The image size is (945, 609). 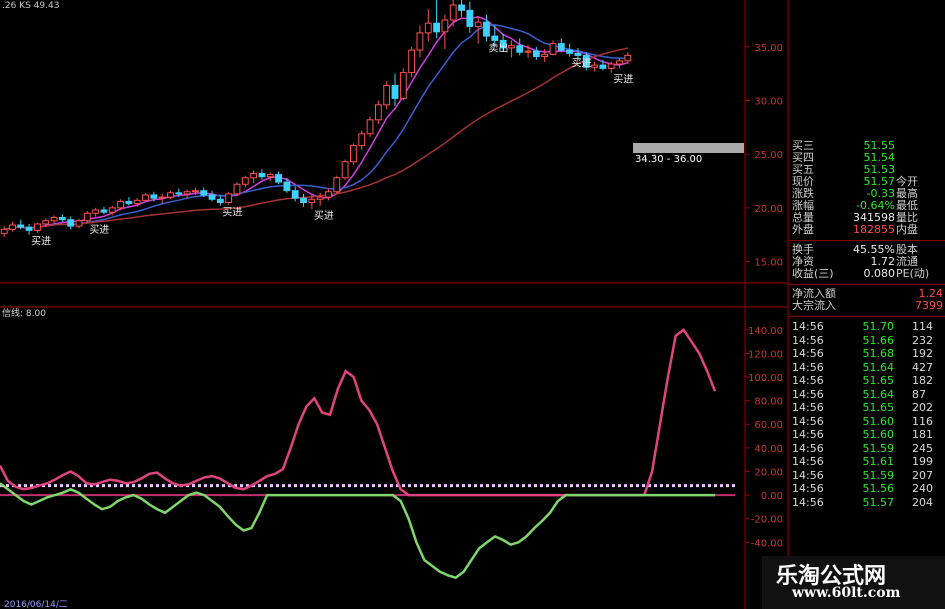 What do you see at coordinates (913, 273) in the screenshot?
I see `quote-label-2: PE(动)` at bounding box center [913, 273].